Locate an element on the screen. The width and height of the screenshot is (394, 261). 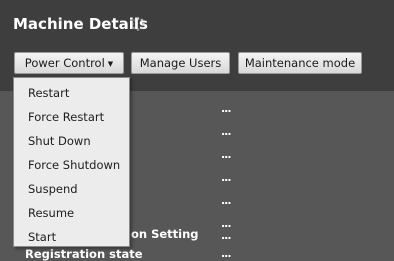
power-control-button: Power Control ▼ is located at coordinates (69, 63).